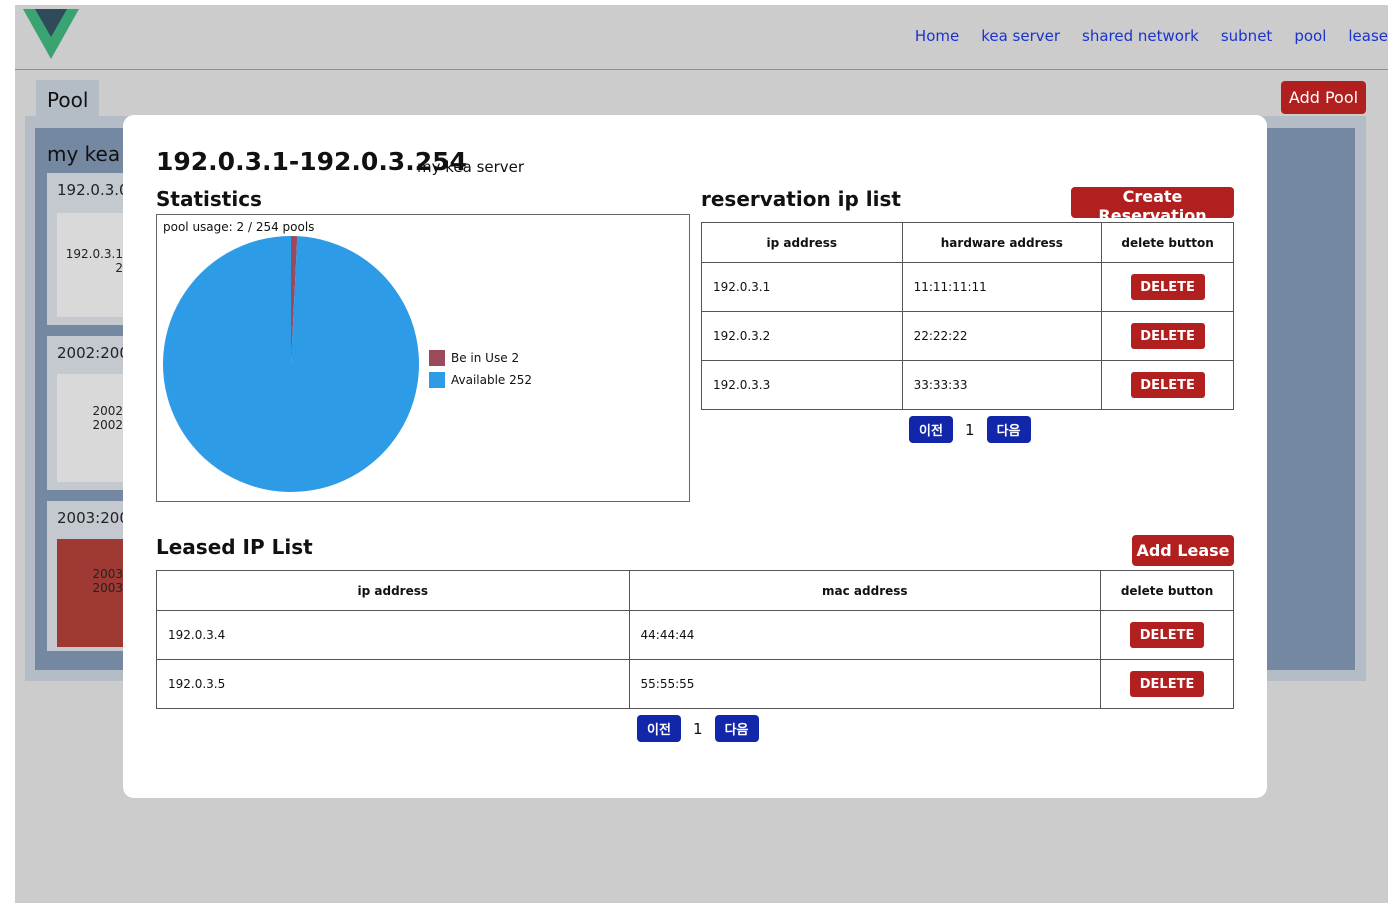  I want to click on table-row: 192.0.3.3 33:33:33 DELETE, so click(967, 385).